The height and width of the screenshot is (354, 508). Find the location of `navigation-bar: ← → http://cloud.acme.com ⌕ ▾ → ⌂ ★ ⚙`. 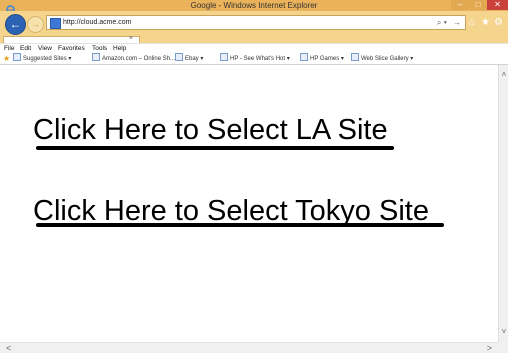

navigation-bar: ← → http://cloud.acme.com ⌕ ▾ → ⌂ ★ ⚙ is located at coordinates (254, 23).